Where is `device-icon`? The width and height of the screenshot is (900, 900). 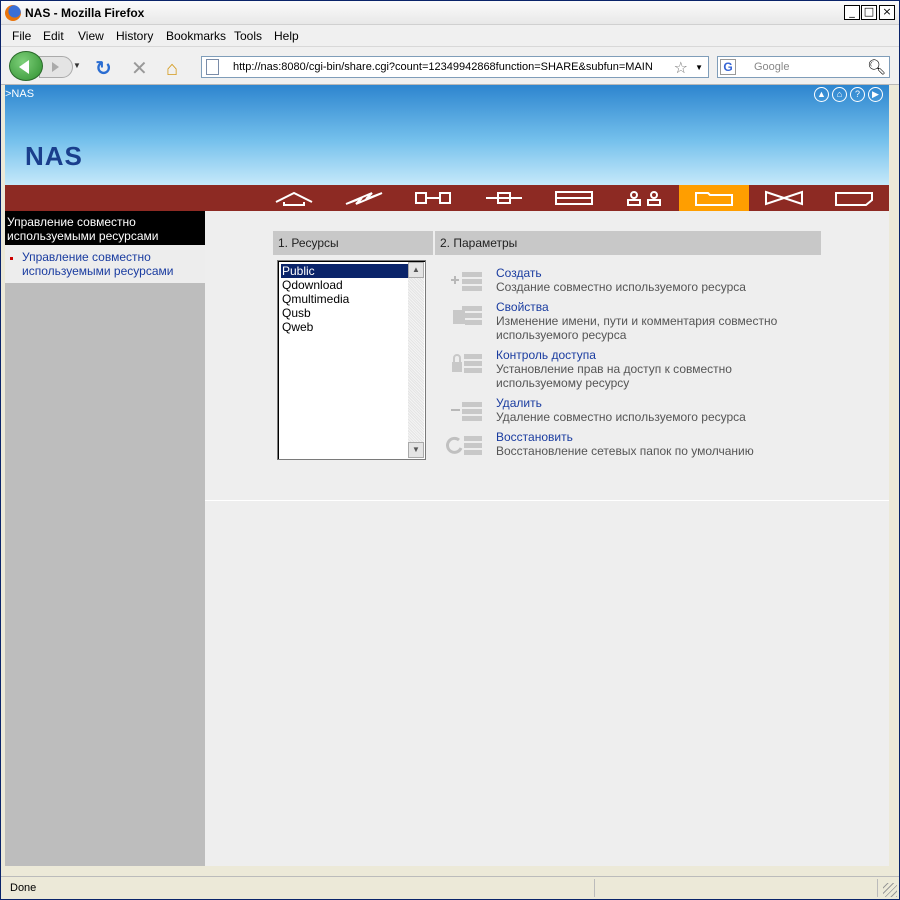 device-icon is located at coordinates (433, 198).